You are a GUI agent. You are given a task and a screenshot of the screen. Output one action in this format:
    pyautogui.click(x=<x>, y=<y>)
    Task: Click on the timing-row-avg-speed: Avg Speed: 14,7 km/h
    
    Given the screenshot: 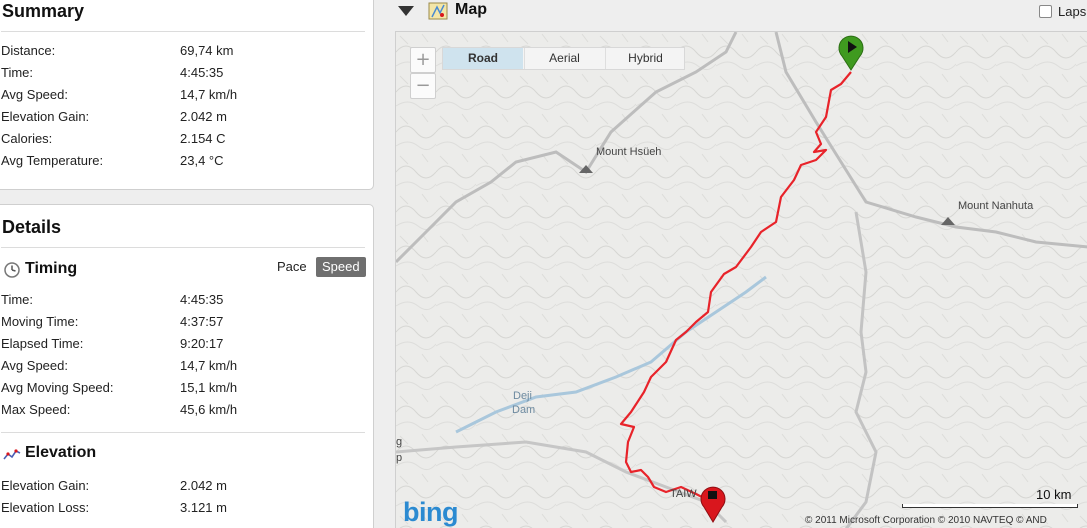 What is the action you would take?
    pyautogui.click(x=181, y=366)
    